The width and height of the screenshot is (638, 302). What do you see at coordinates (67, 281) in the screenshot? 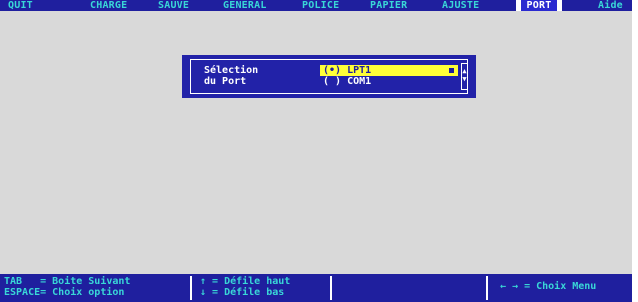
I see `hint-tab: TAB = Boite Suivant` at bounding box center [67, 281].